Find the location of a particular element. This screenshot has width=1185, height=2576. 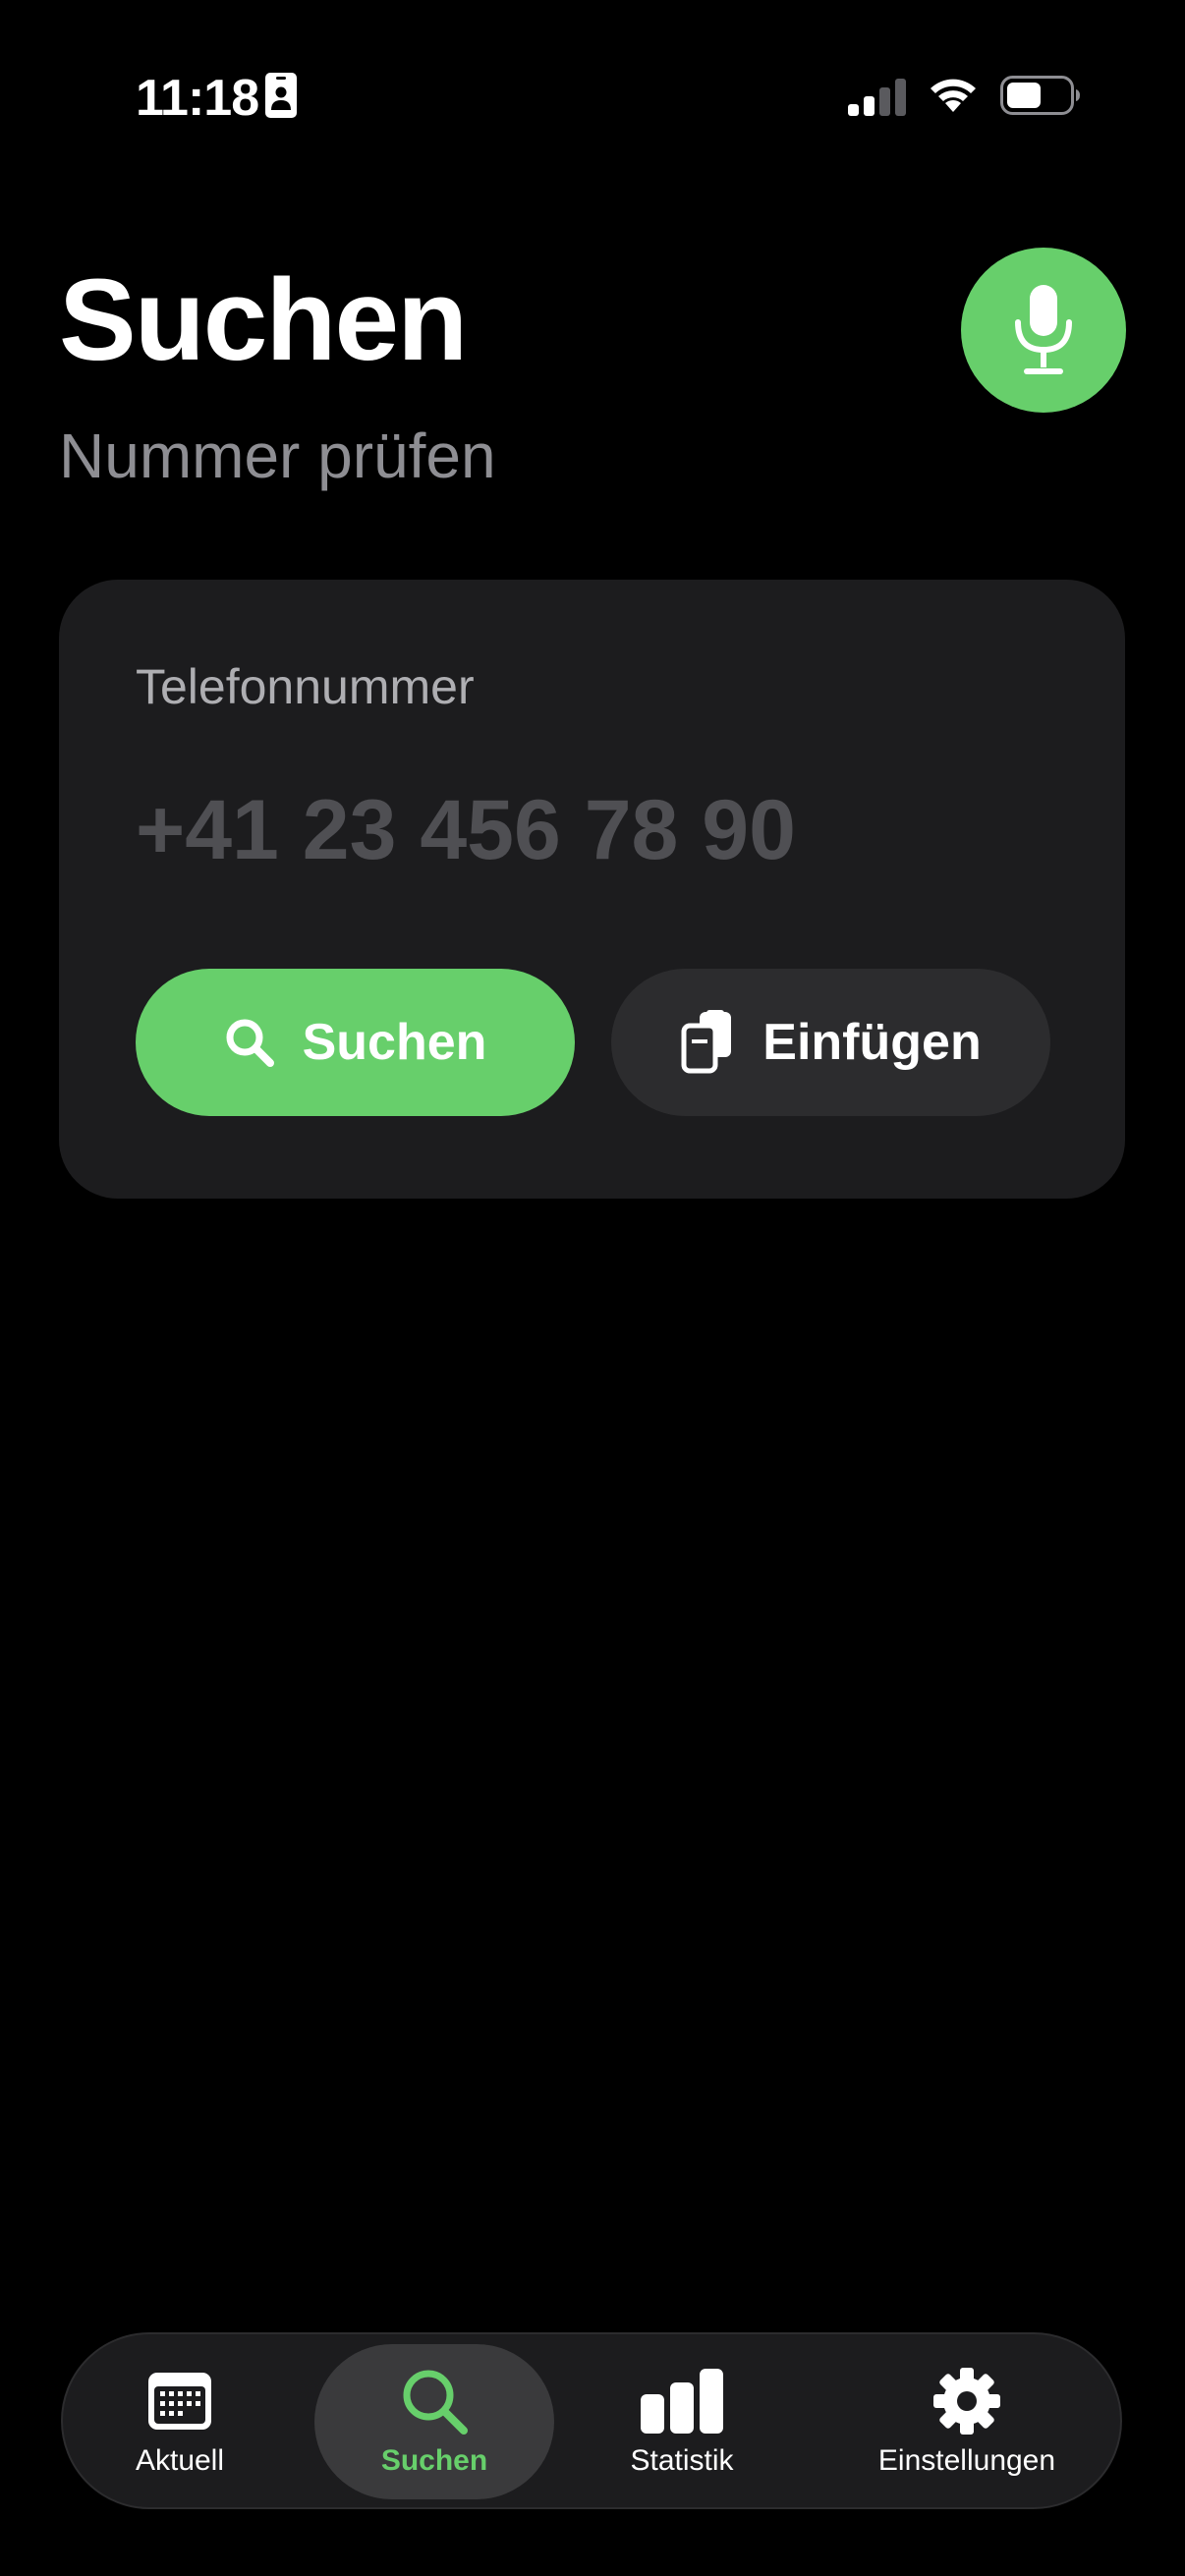

phone-field-label: Telefonnummer is located at coordinates (306, 686).